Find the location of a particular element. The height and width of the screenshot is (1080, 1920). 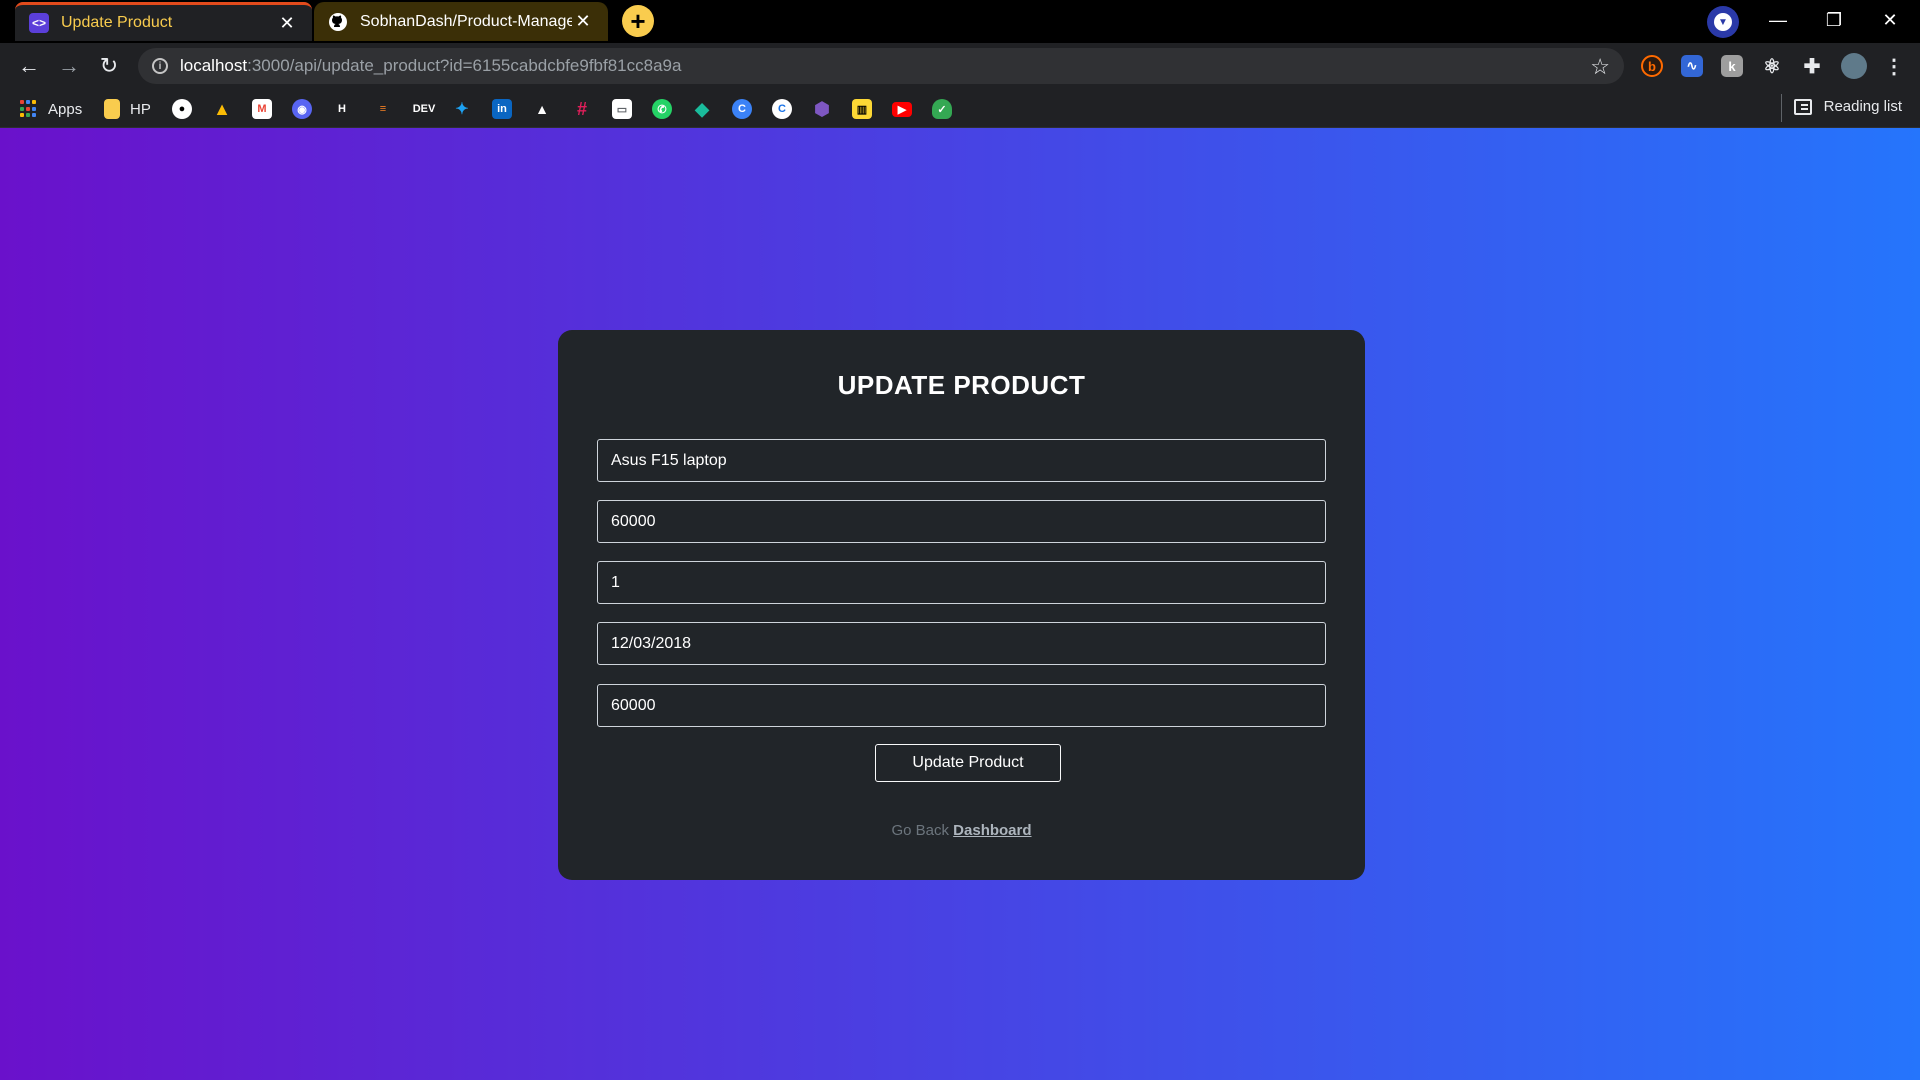

bookmark-github: ● is located at coordinates (182, 109).